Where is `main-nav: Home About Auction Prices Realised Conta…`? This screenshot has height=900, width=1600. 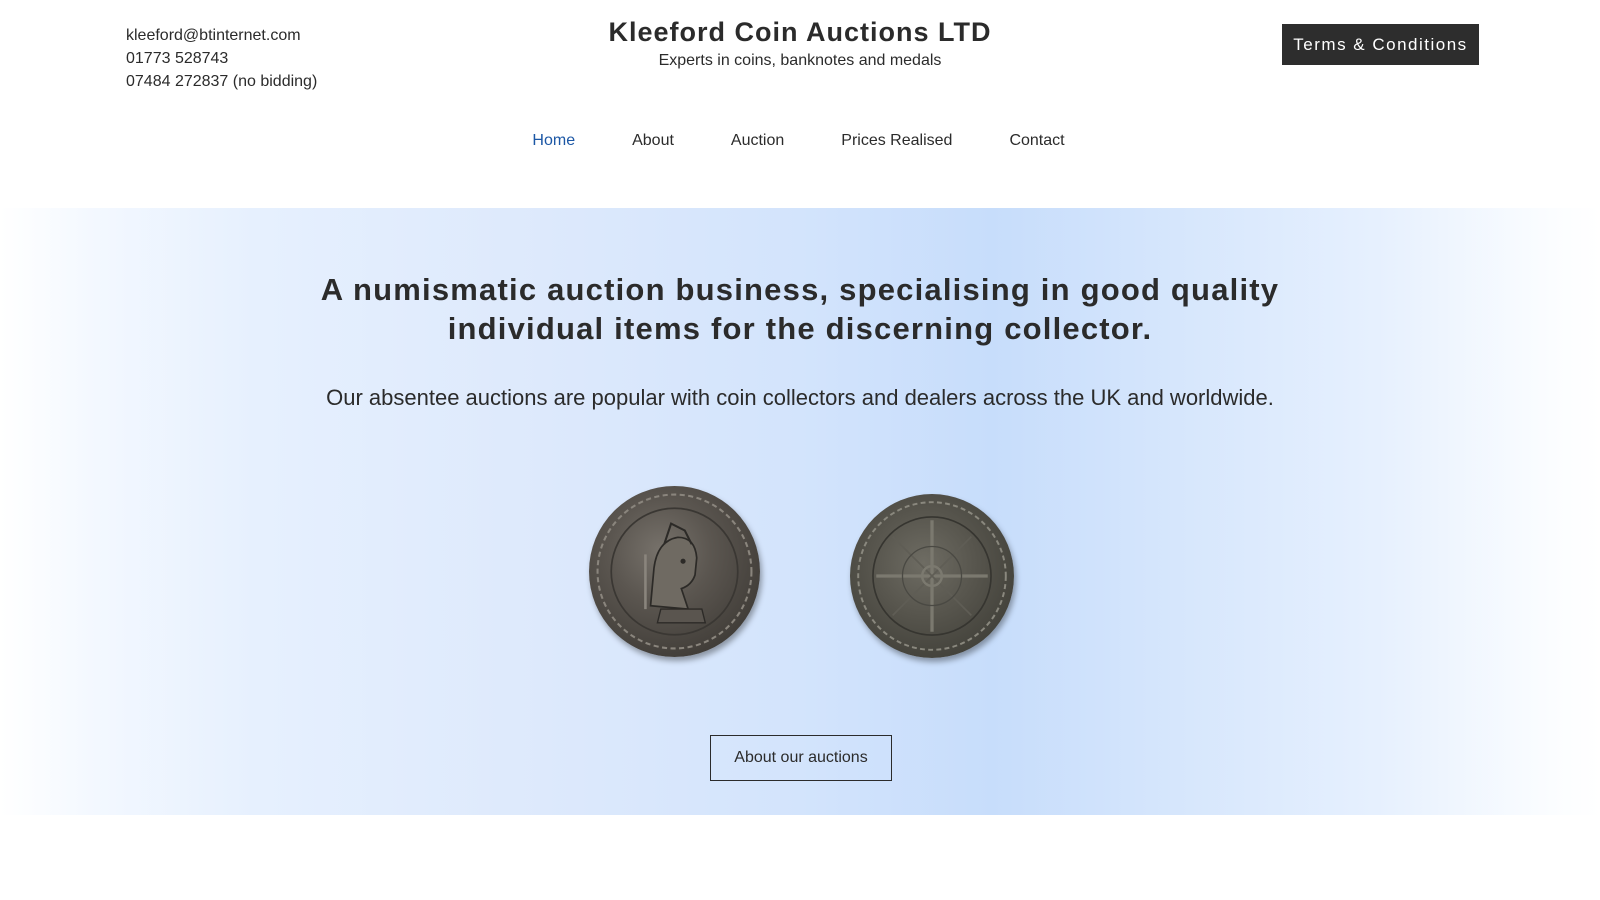
main-nav: Home About Auction Prices Realised Conta… is located at coordinates (800, 141).